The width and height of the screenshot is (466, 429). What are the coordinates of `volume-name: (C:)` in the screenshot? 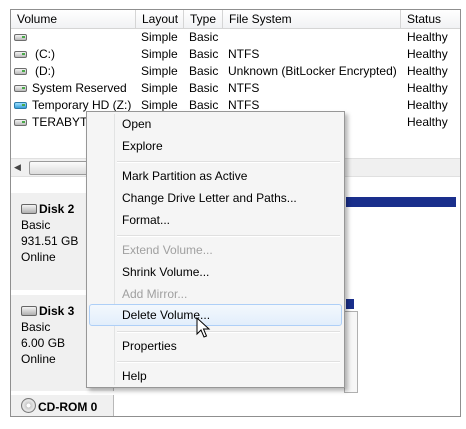 It's located at (45, 54).